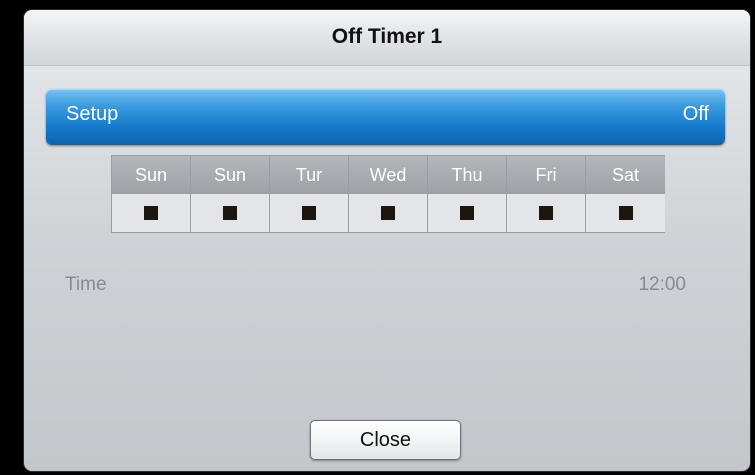  I want to click on day-header: Thu, so click(467, 175).